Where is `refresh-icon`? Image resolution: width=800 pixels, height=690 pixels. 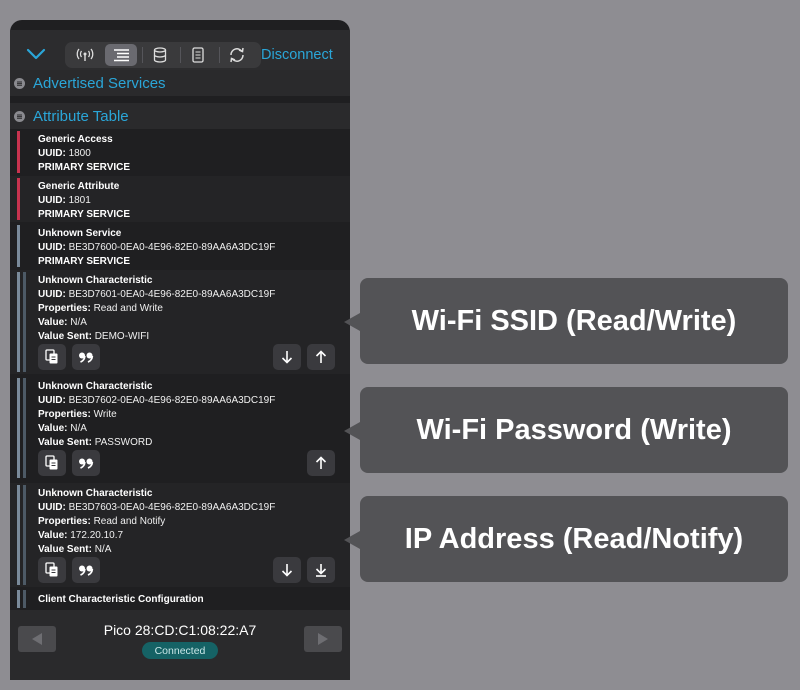 refresh-icon is located at coordinates (237, 55).